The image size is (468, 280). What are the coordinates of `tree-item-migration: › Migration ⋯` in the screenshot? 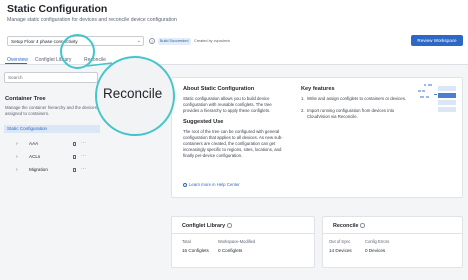 It's located at (52, 170).